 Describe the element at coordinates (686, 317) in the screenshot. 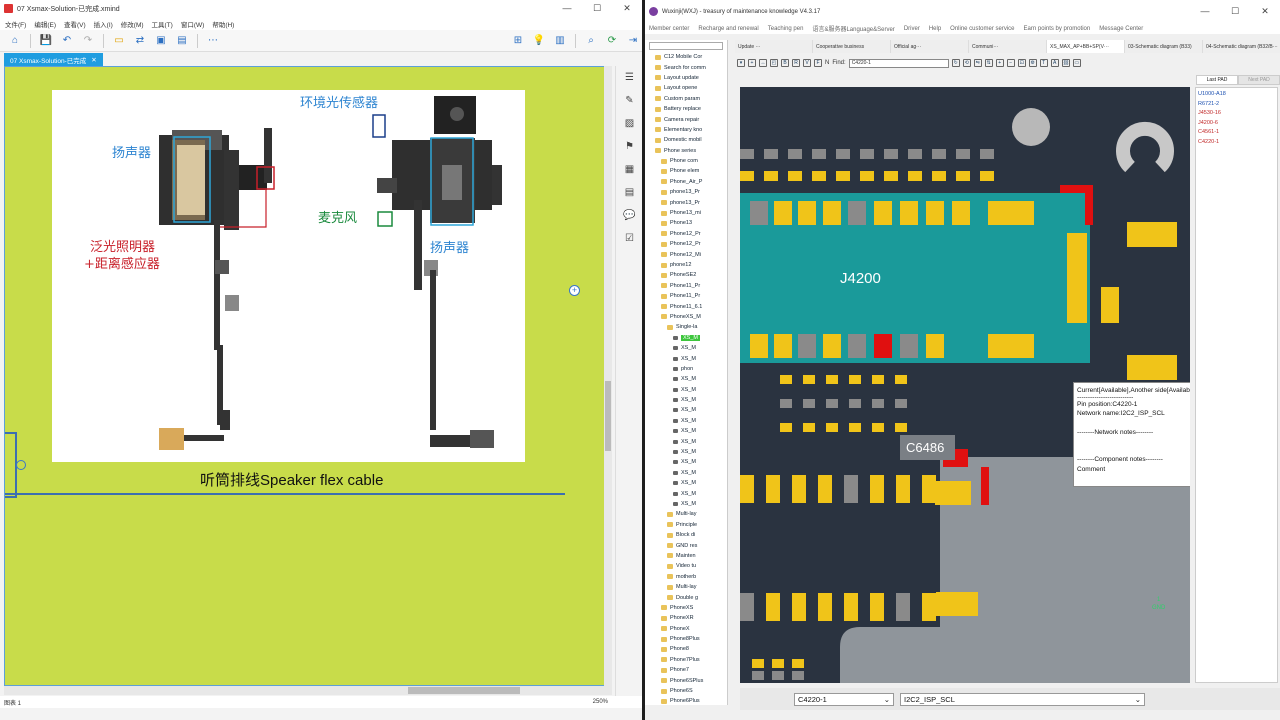

I see `tree-item: PhoneXS_M` at that location.